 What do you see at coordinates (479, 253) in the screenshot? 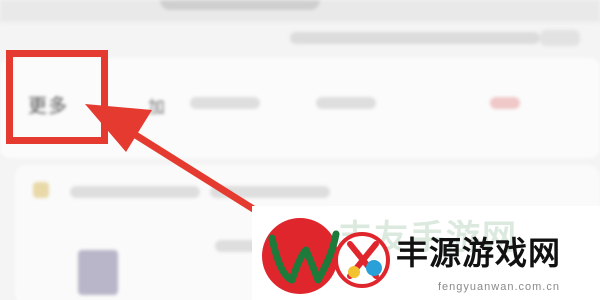
I see `watermark-site-name: 丰源游戏网` at bounding box center [479, 253].